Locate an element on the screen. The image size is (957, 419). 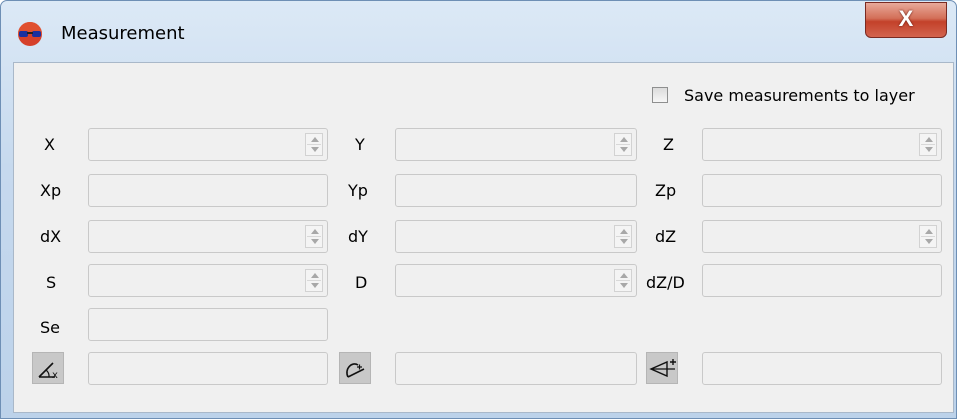
angle-arc-field is located at coordinates (516, 368).